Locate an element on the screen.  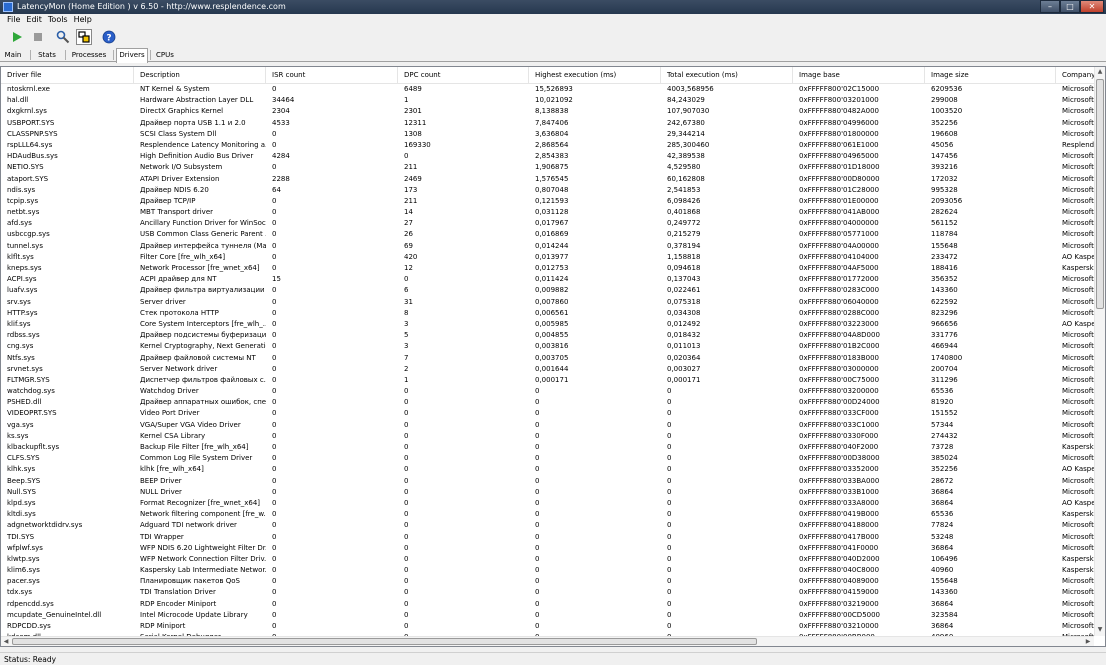
tab-main: Main is located at coordinates (13, 55).